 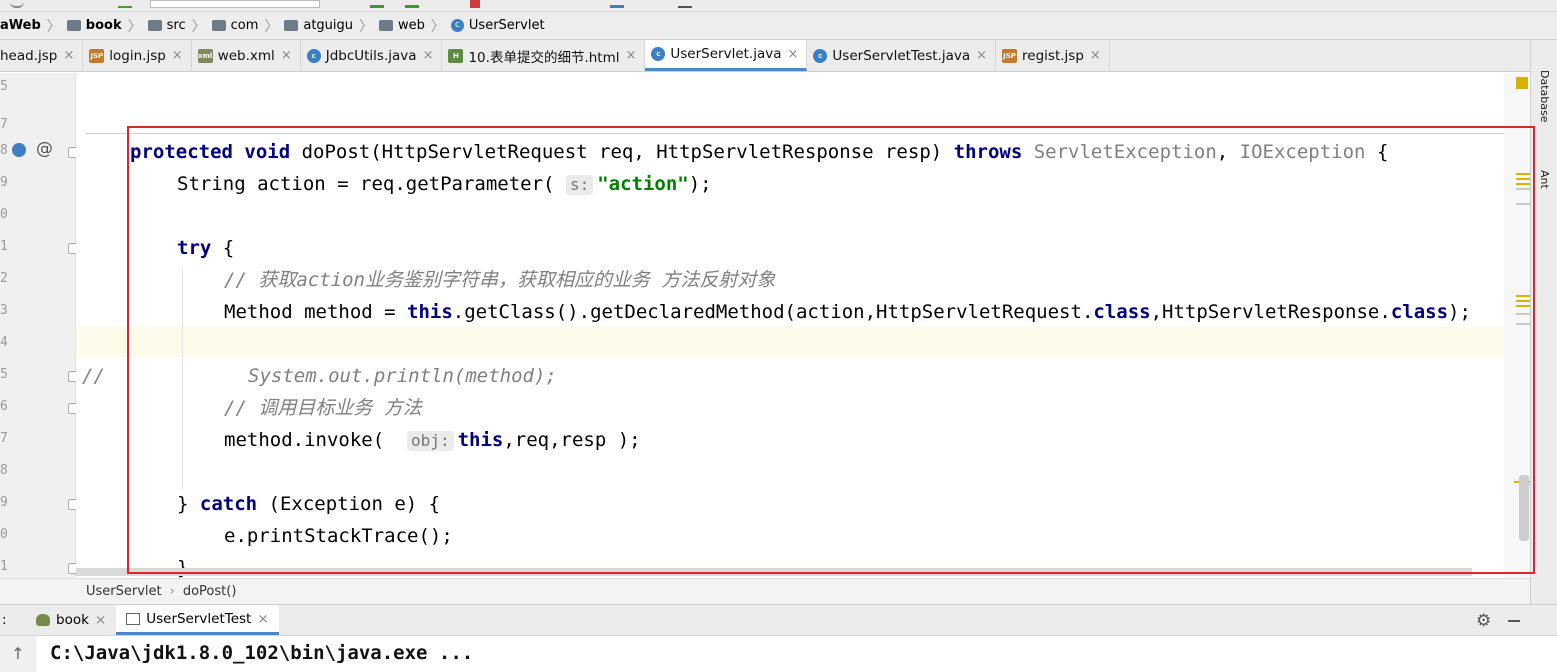 I want to click on back-icon, so click(x=125, y=4).